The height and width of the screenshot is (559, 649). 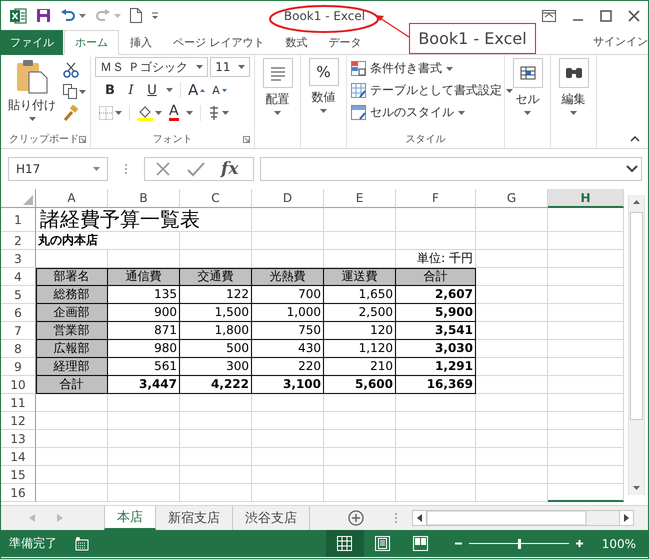 I want to click on alignment-button: 配置, so click(x=277, y=94).